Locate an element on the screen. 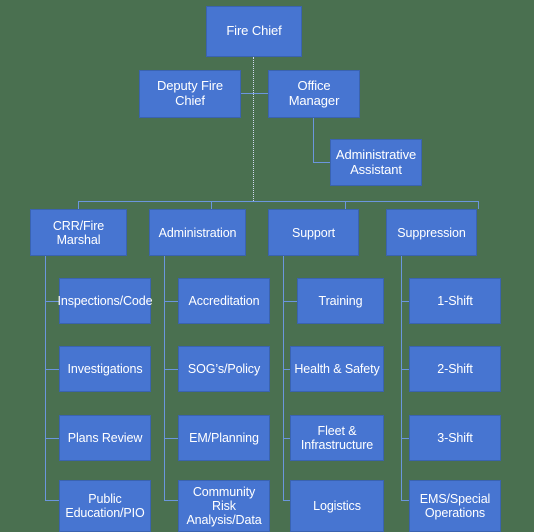 The image size is (534, 532). node-division-crr-fire-marshal: CRR/Fire Marshal is located at coordinates (78, 232).